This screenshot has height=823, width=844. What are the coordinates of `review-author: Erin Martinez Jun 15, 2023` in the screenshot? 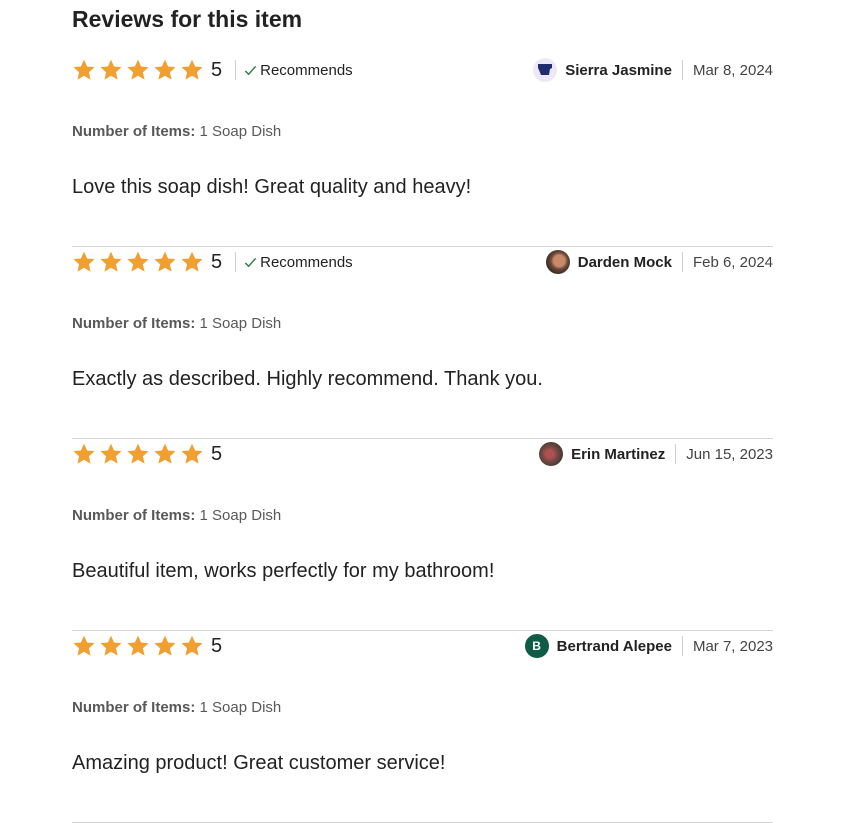 It's located at (656, 454).